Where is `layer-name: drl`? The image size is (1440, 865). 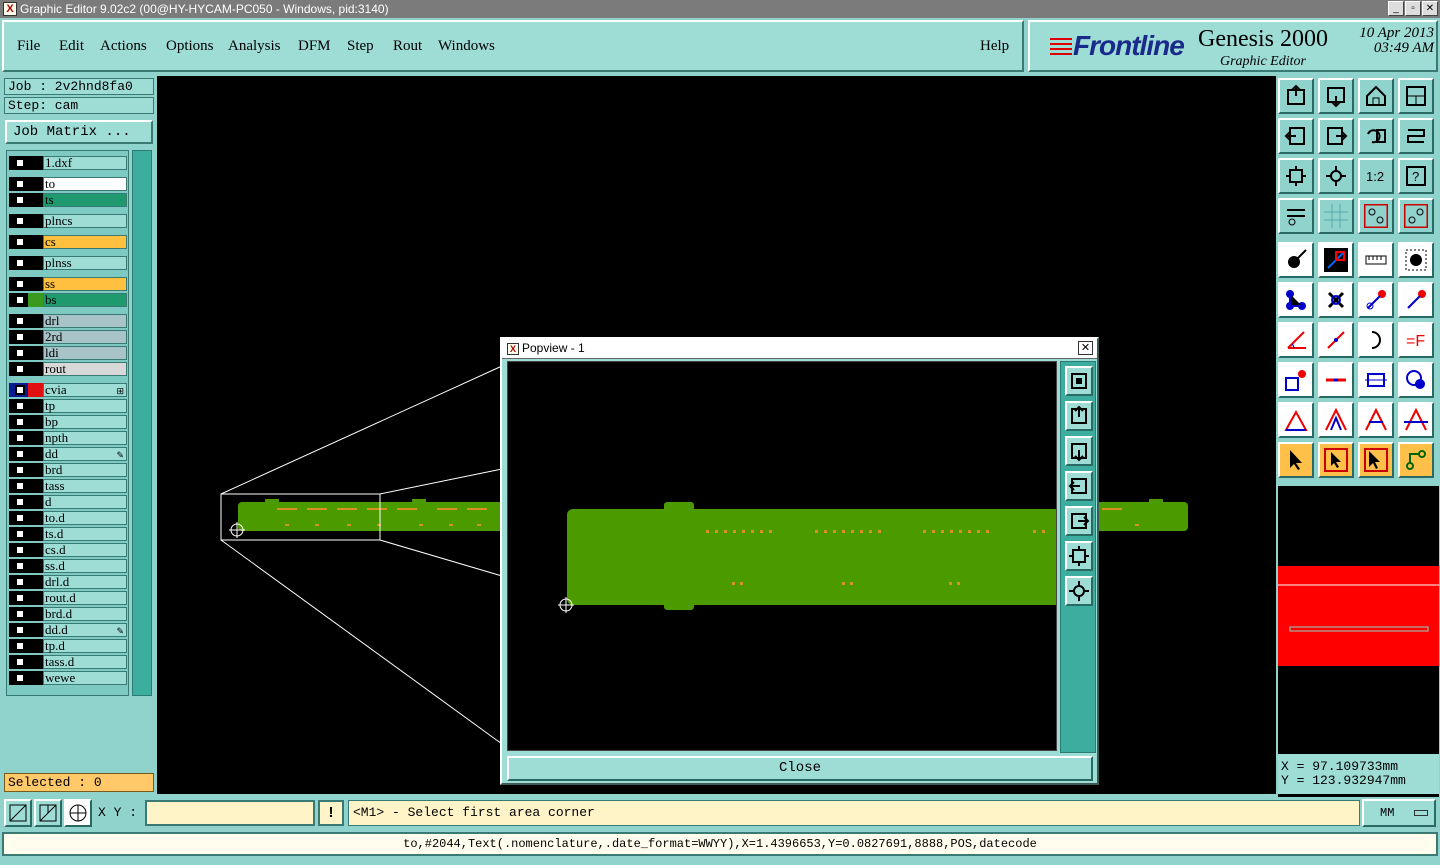 layer-name: drl is located at coordinates (85, 321).